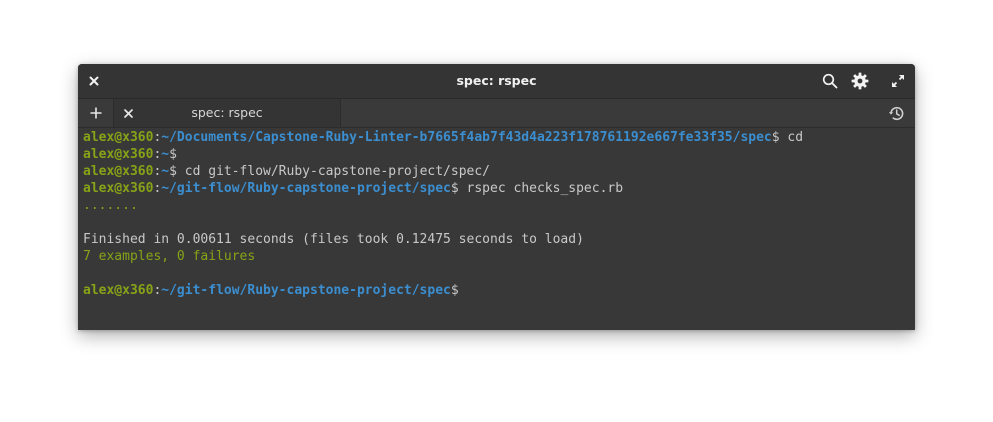  I want to click on expand-icon, so click(898, 81).